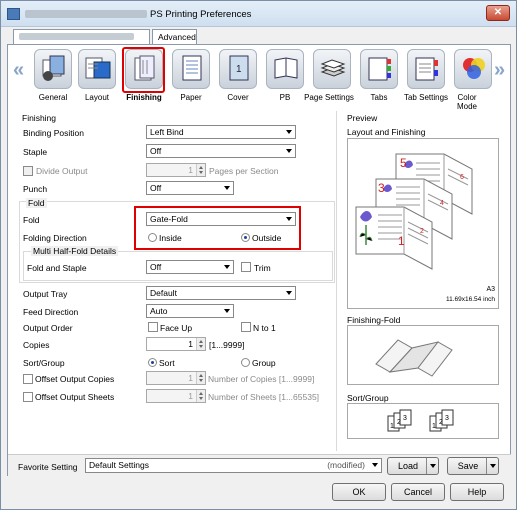 The width and height of the screenshot is (517, 510). I want to click on offset-output-copies-checkbox, so click(28, 379).